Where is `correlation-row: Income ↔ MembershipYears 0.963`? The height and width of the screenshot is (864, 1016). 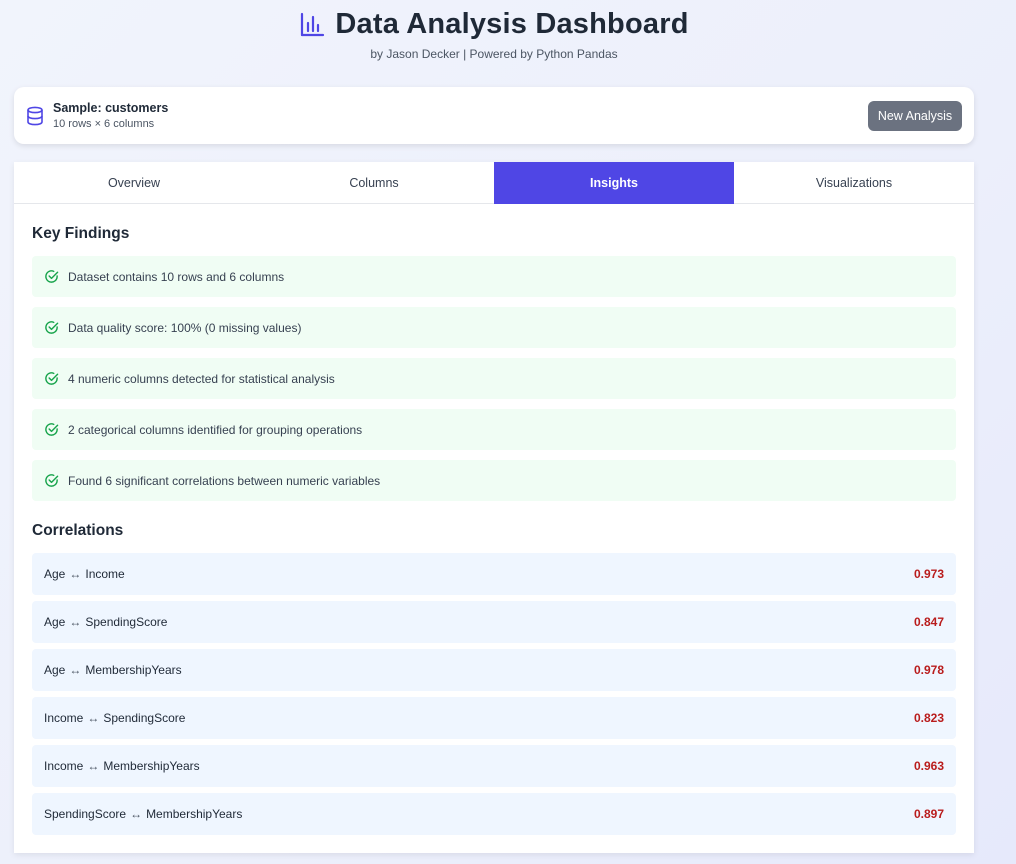
correlation-row: Income ↔ MembershipYears 0.963 is located at coordinates (494, 766).